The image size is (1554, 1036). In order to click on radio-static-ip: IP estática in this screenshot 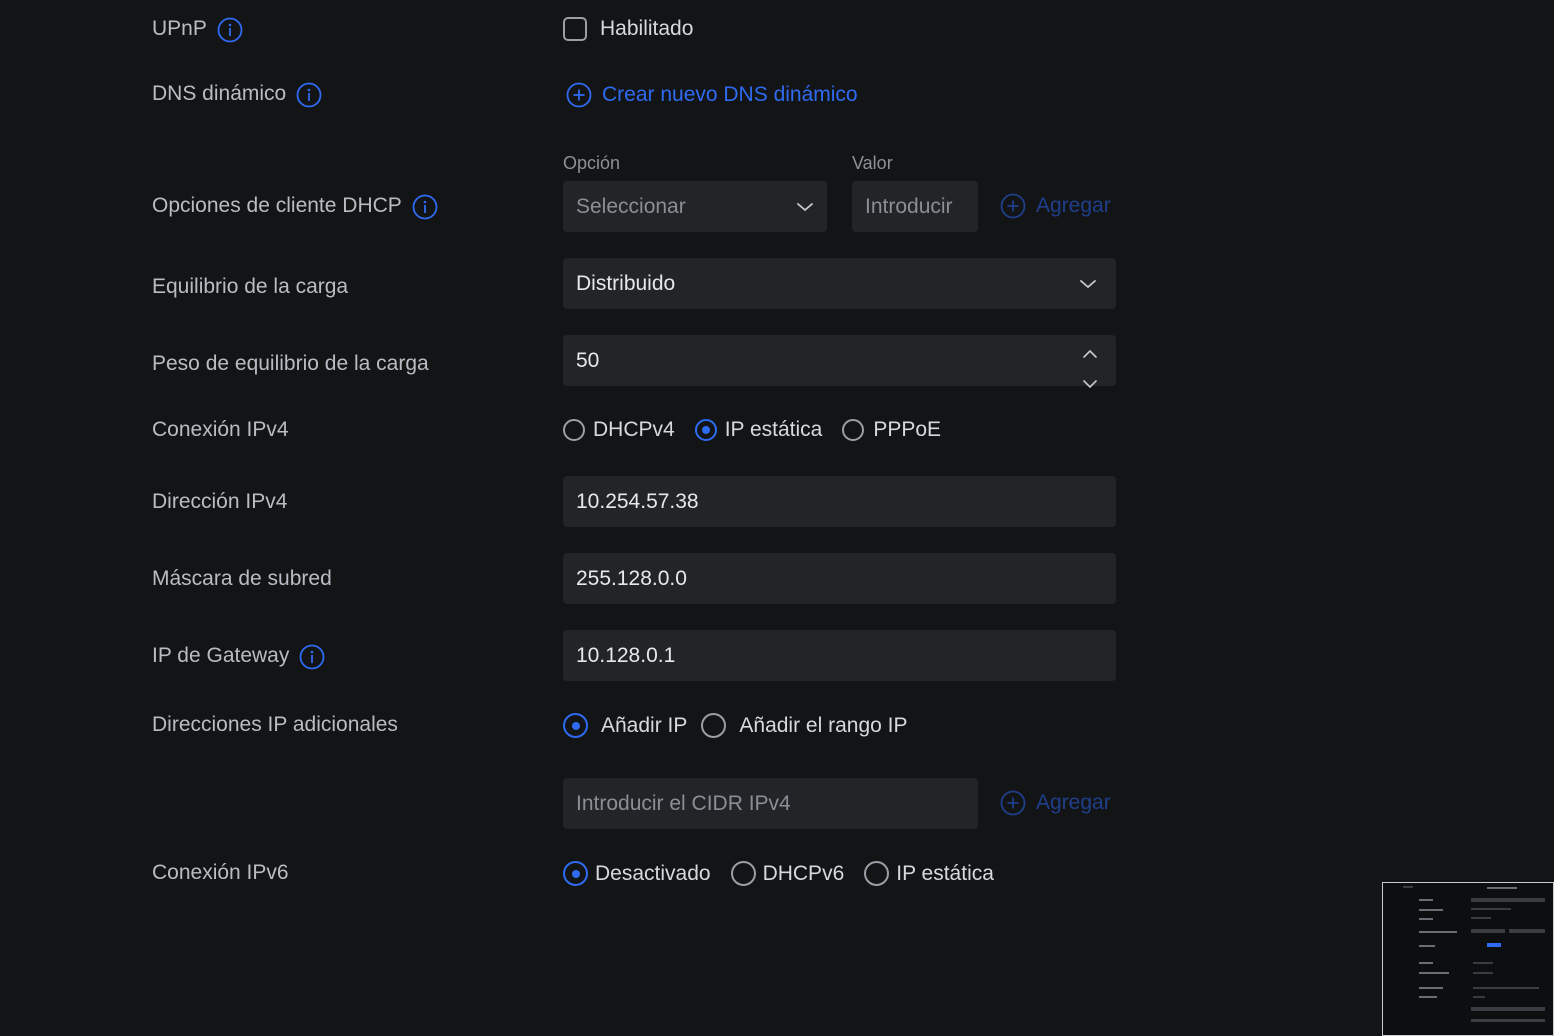, I will do `click(758, 430)`.